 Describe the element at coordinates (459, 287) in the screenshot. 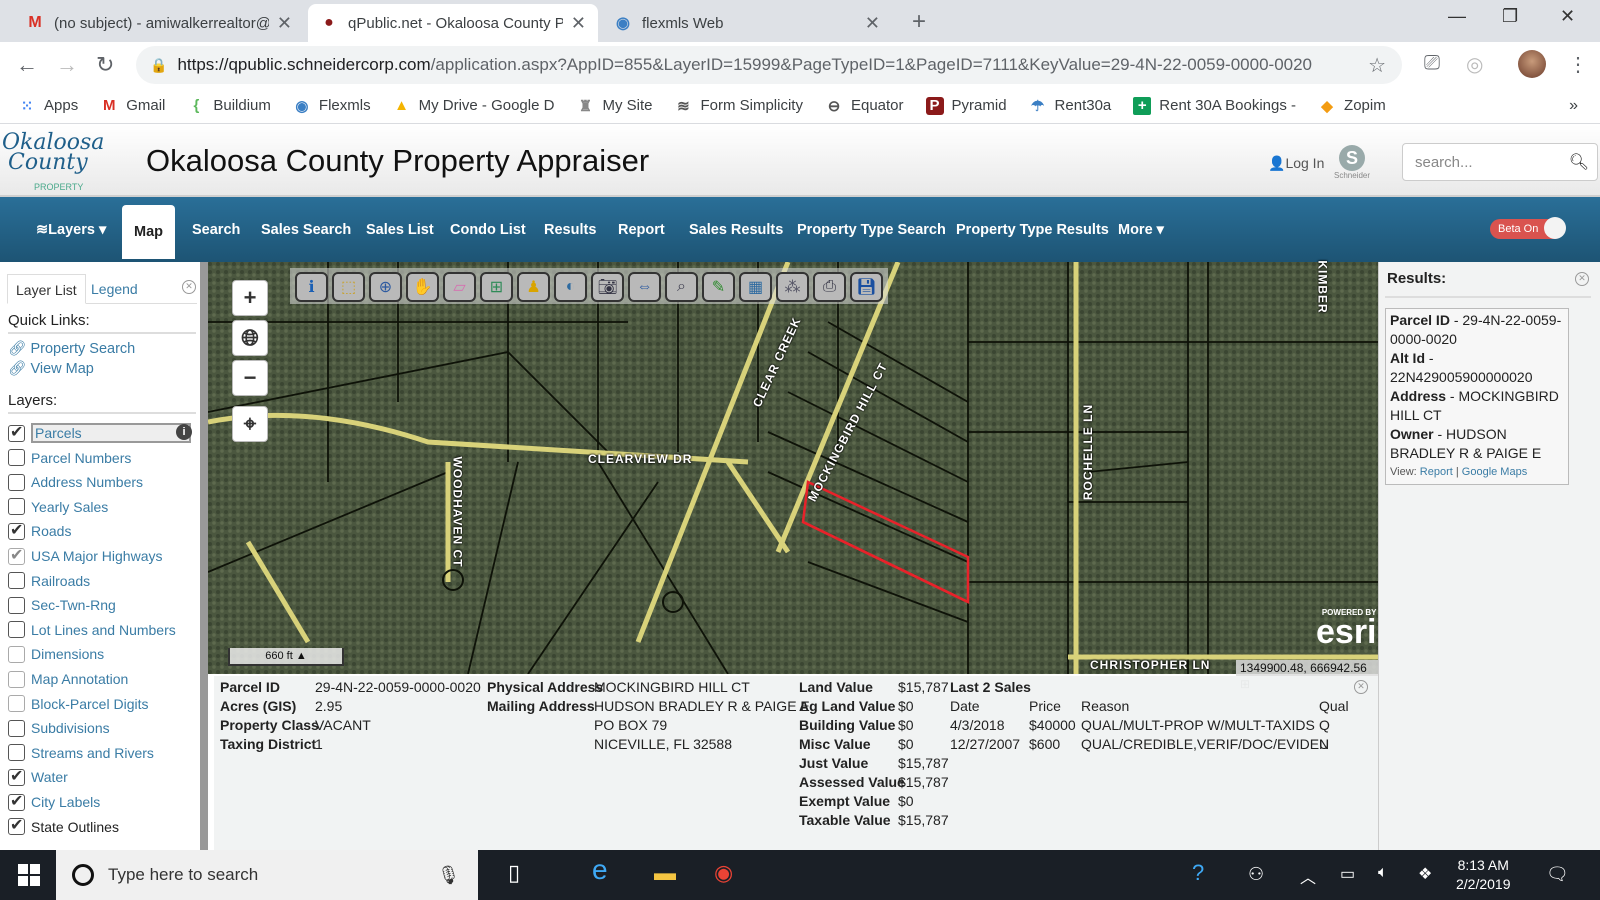

I see `erase-tool-button: ▱` at that location.